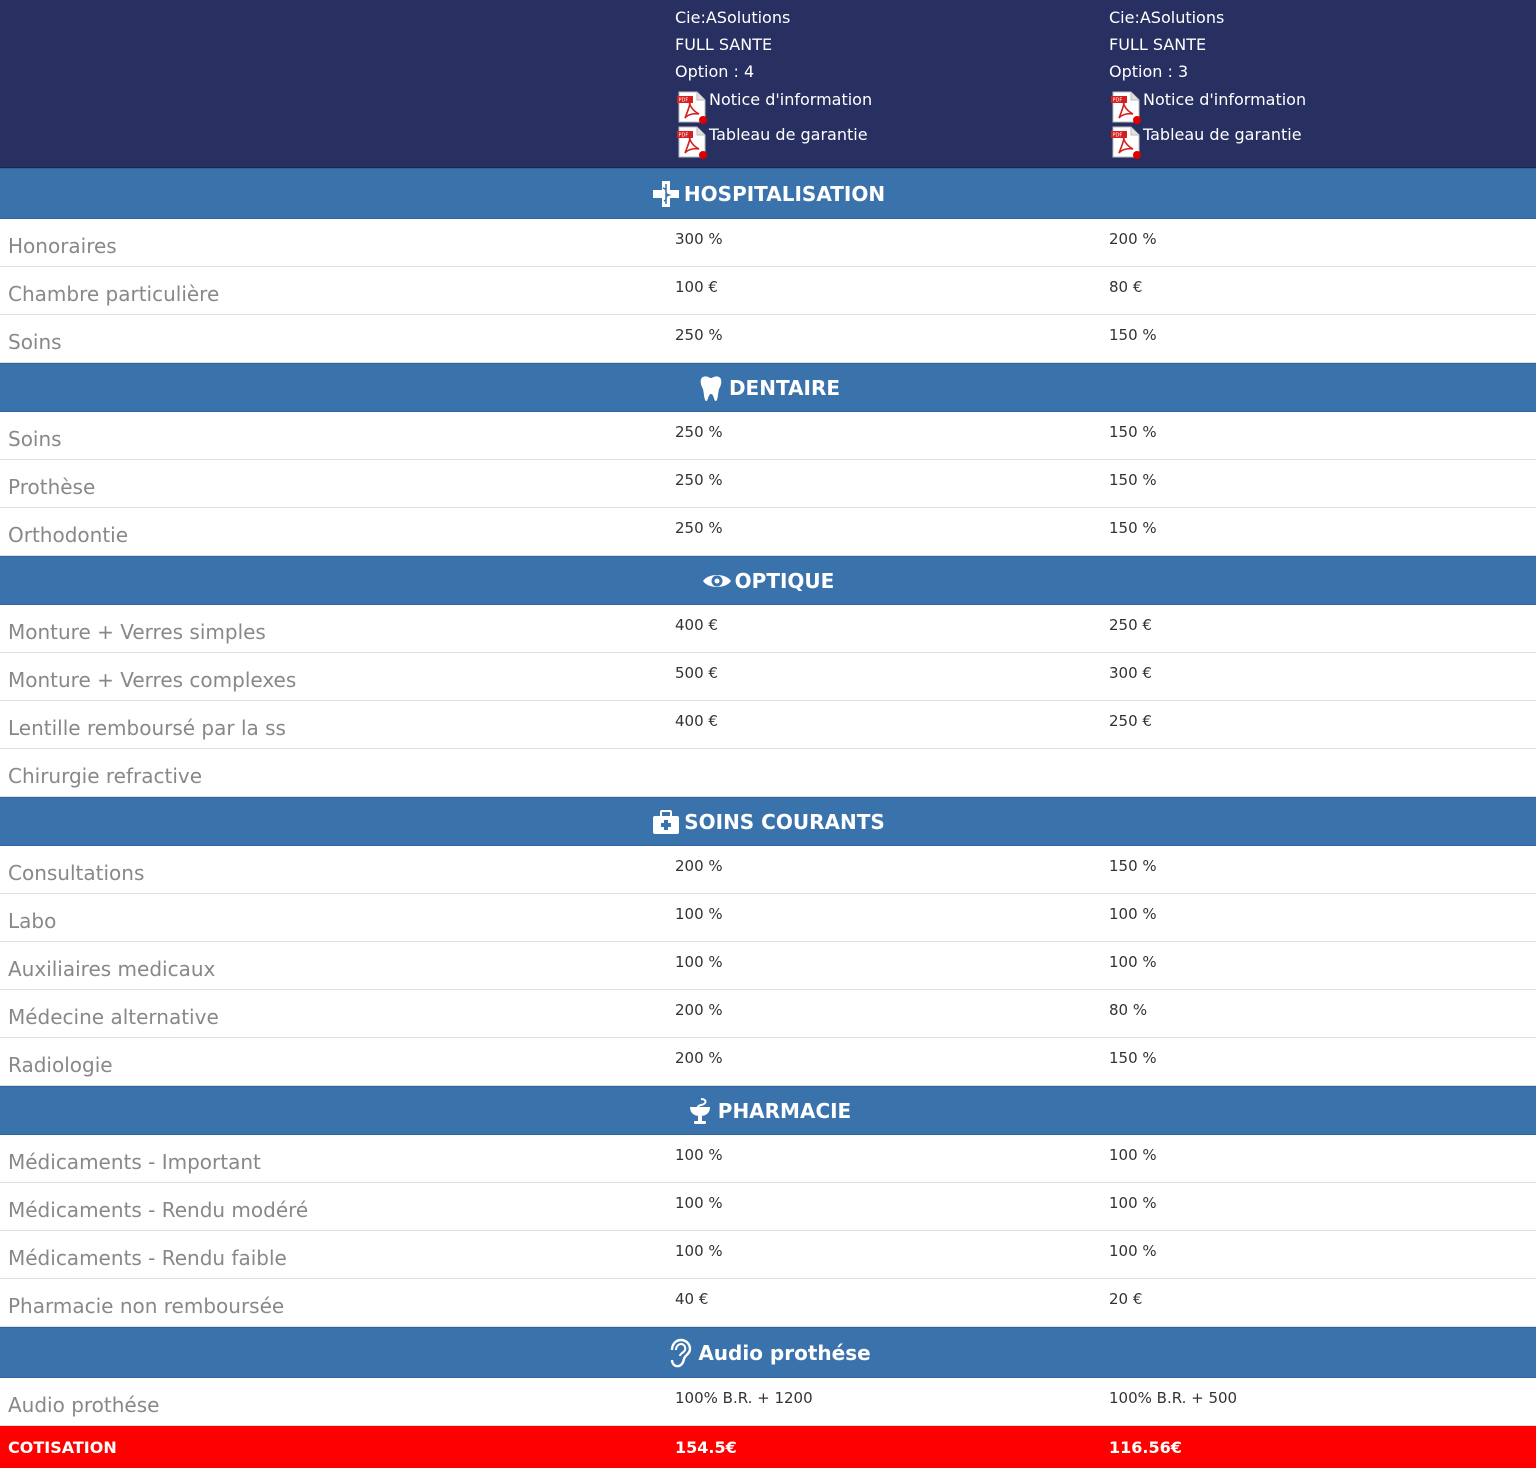 This screenshot has width=1536, height=1475. What do you see at coordinates (768, 870) in the screenshot?
I see `table-row: Consultations 200 % 150 %` at bounding box center [768, 870].